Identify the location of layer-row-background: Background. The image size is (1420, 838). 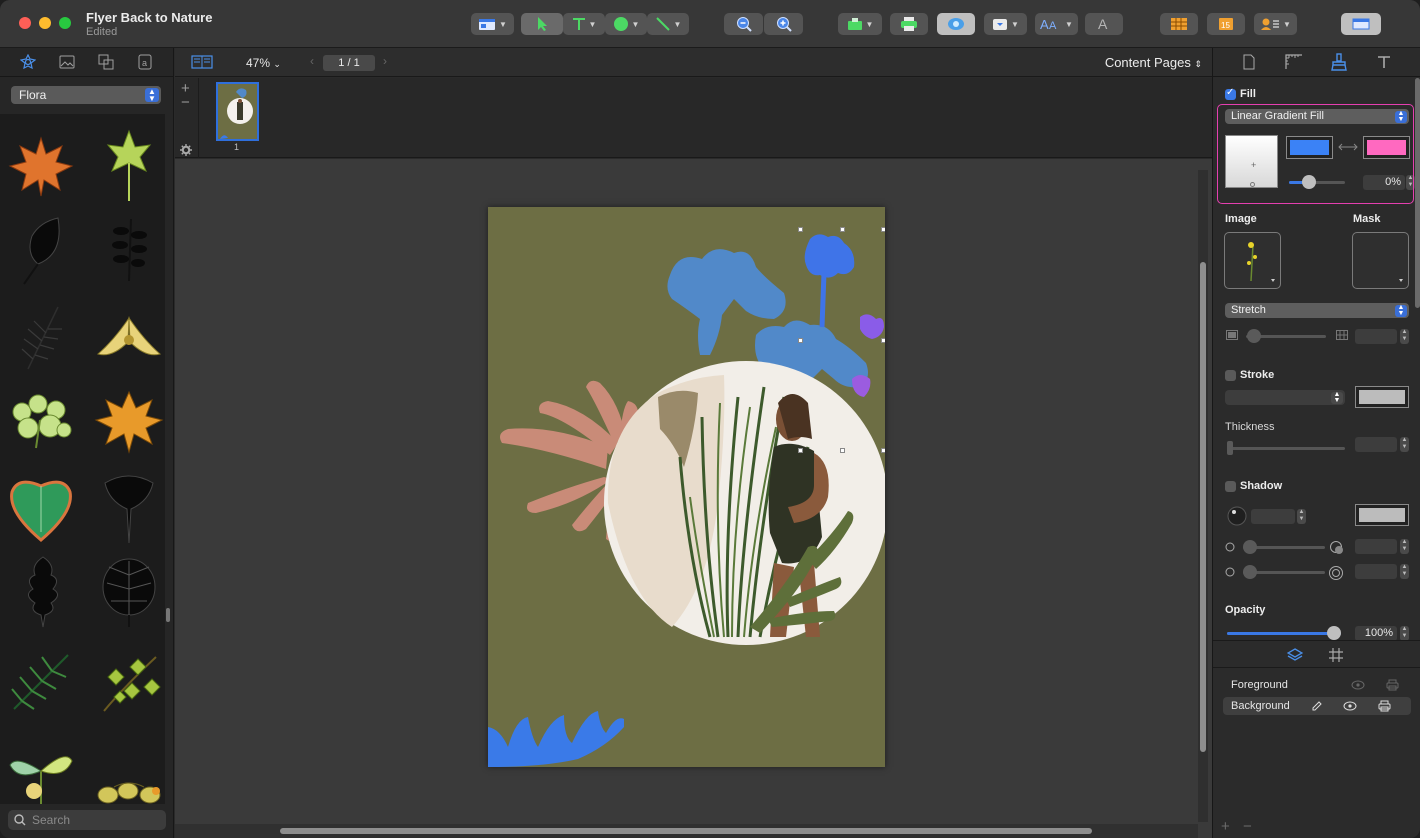
(1317, 706).